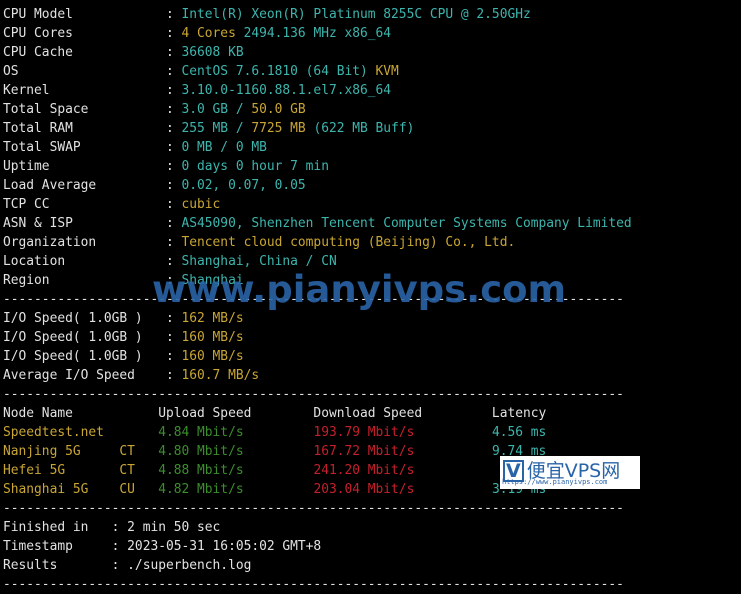  I want to click on terminal-text: 36608 KB, so click(212, 52).